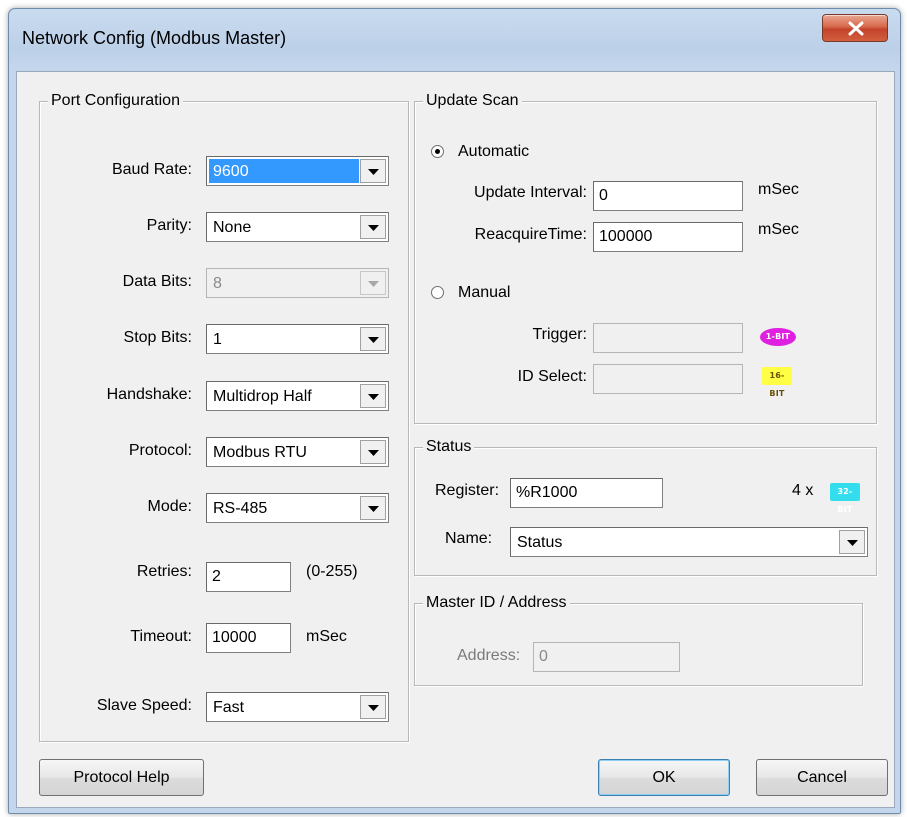 Image resolution: width=907 pixels, height=817 pixels. What do you see at coordinates (151, 169) in the screenshot?
I see `baud-rate-label: Baud Rate:` at bounding box center [151, 169].